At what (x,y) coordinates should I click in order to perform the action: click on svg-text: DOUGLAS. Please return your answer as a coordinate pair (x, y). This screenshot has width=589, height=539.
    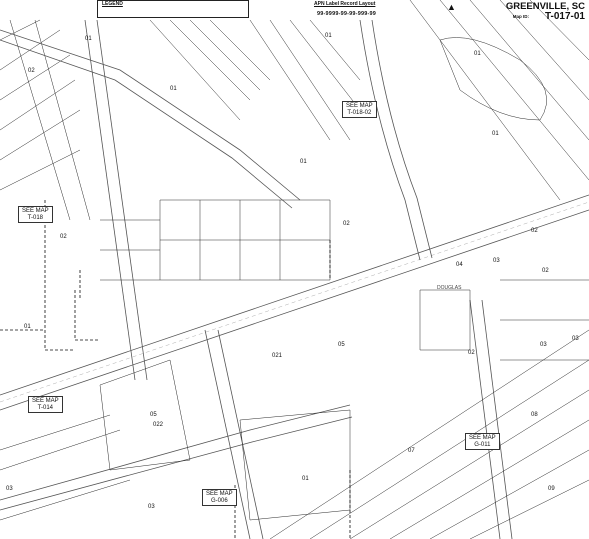
    Looking at the image, I should click on (449, 288).